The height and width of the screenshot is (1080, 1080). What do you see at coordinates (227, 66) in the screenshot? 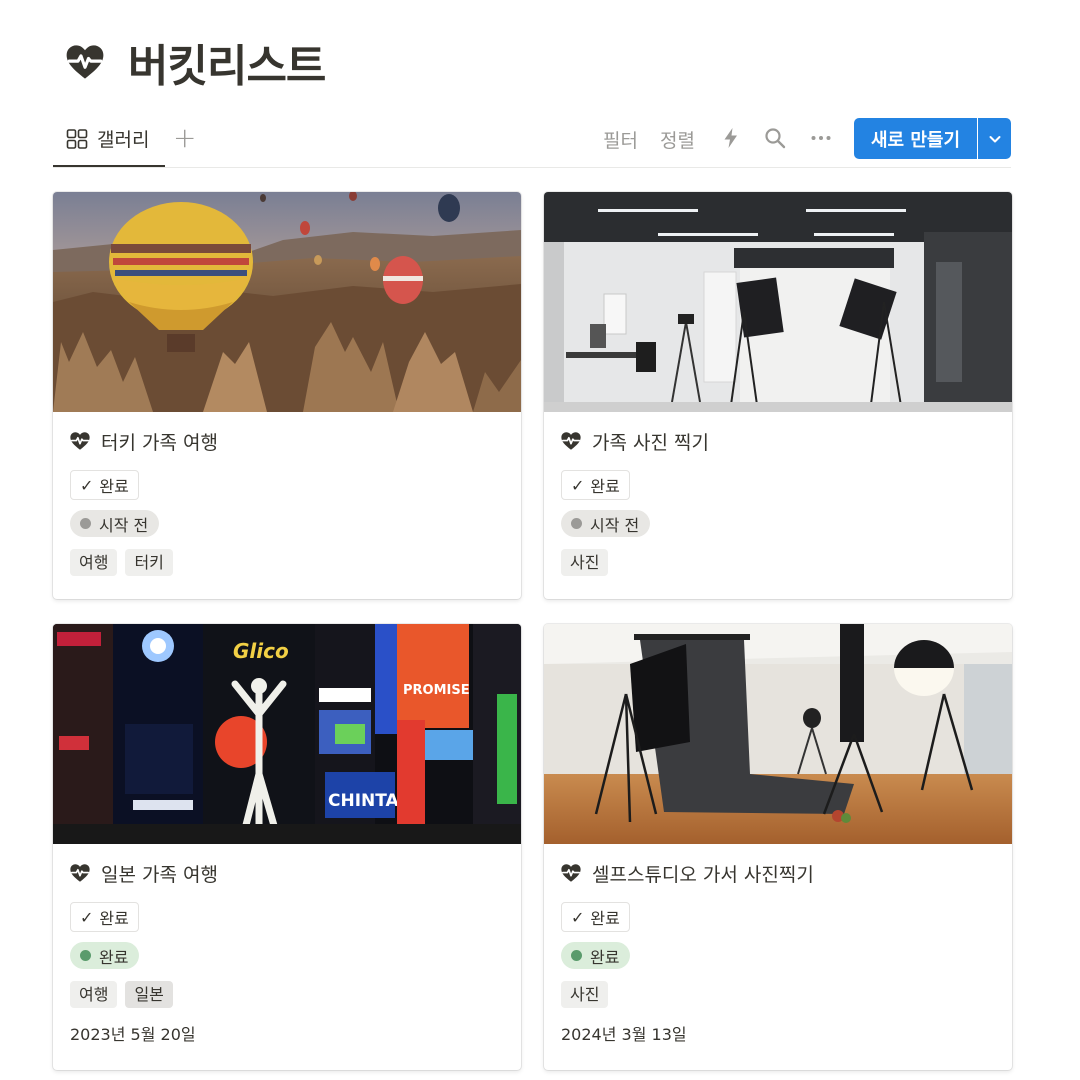
I see `page-title: 버킷리스트` at bounding box center [227, 66].